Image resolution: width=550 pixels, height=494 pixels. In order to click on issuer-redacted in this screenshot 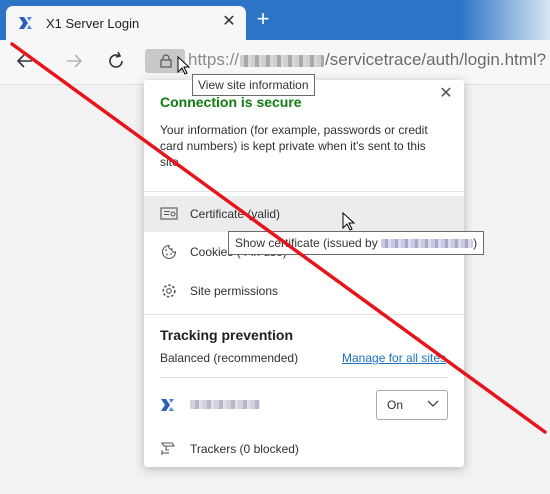, I will do `click(427, 244)`.